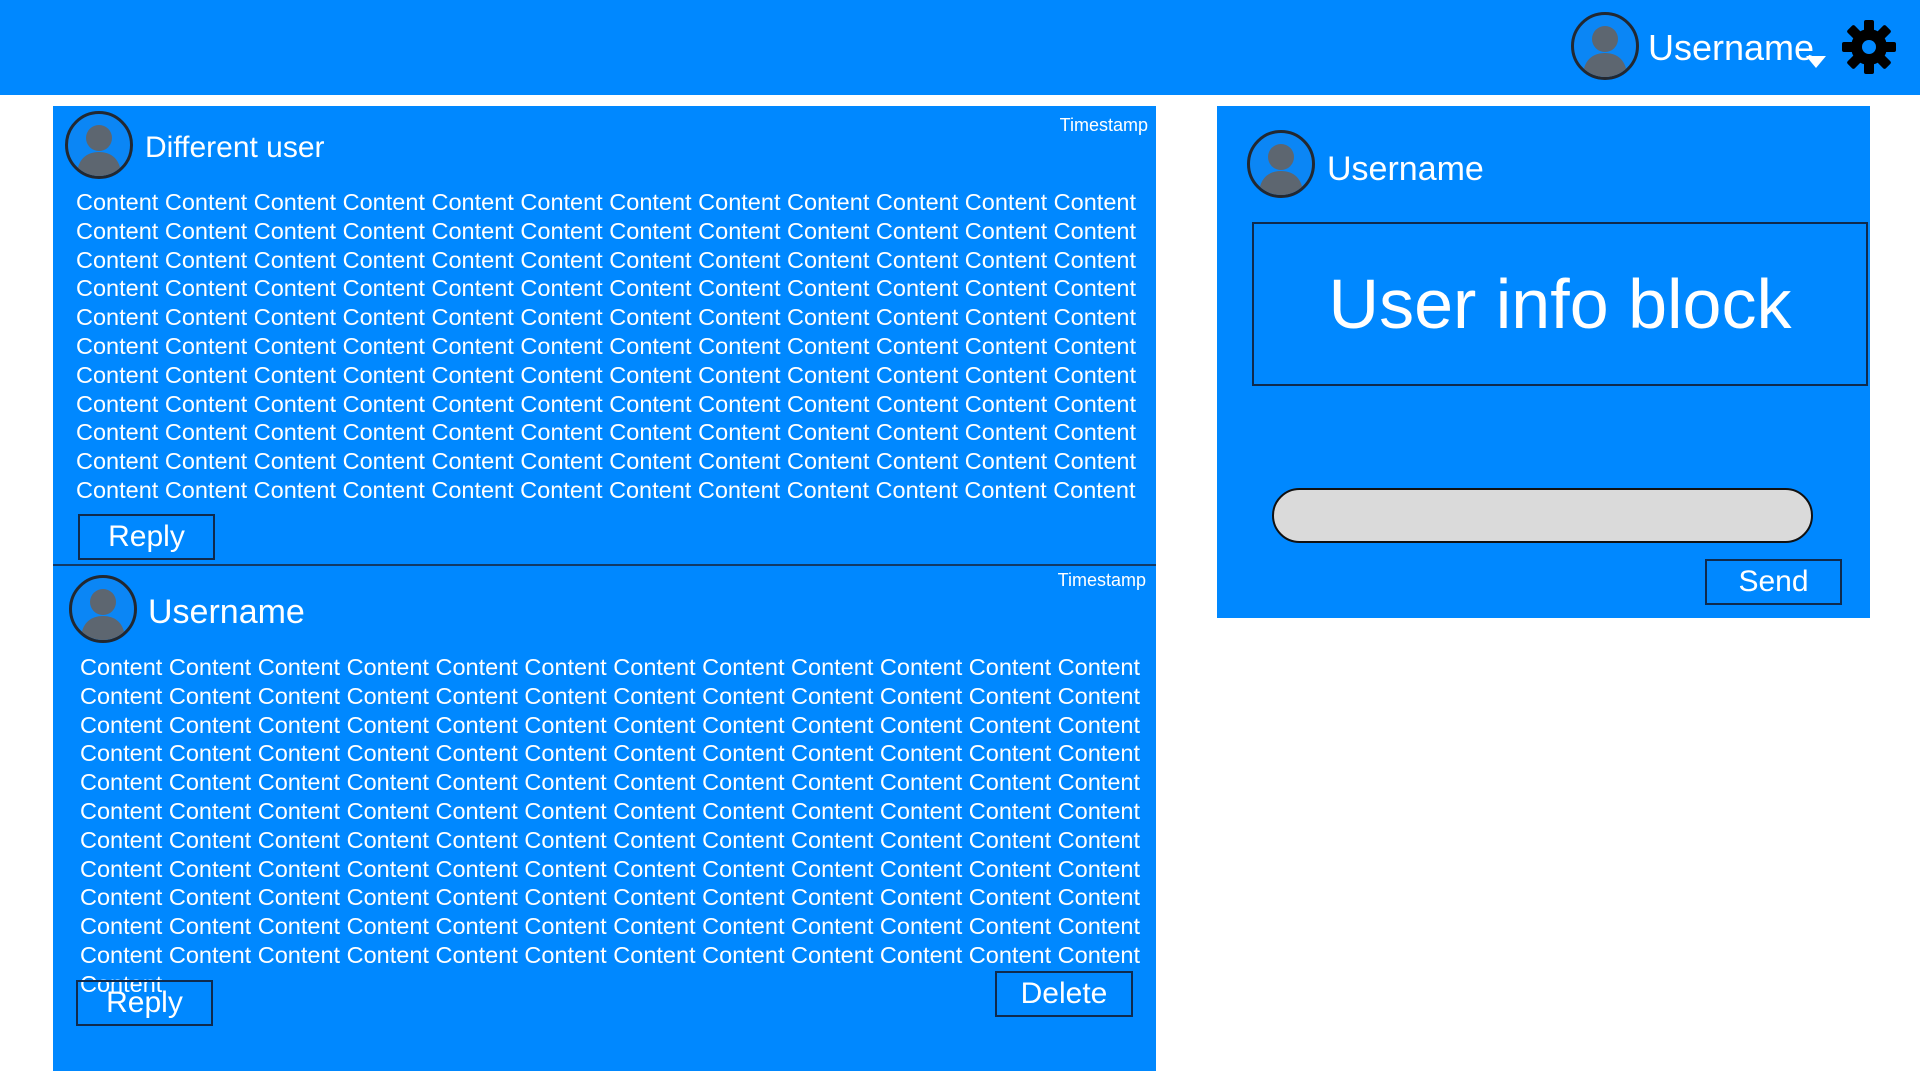 This screenshot has width=1920, height=1080. I want to click on header-username: Username, so click(1731, 48).